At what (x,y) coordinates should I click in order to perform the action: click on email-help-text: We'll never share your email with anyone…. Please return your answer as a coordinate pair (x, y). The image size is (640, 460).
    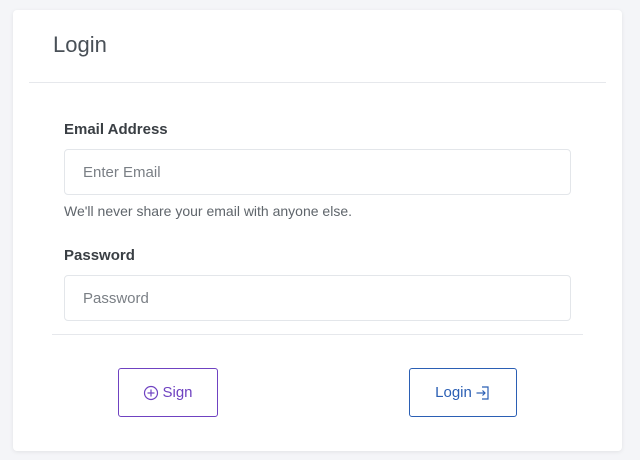
    Looking at the image, I should click on (208, 211).